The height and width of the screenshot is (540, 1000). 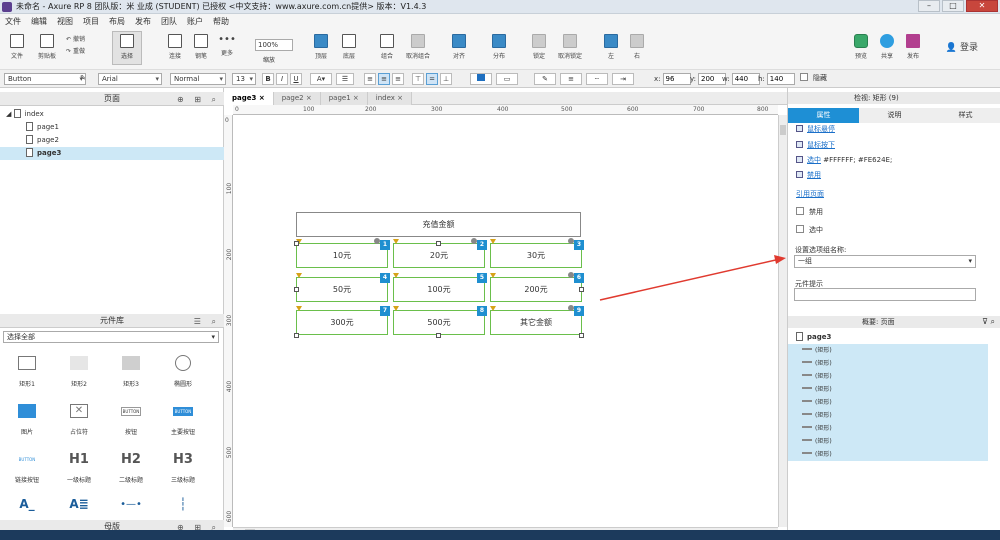 What do you see at coordinates (894, 115) in the screenshot?
I see `tab-notes: 说明` at bounding box center [894, 115].